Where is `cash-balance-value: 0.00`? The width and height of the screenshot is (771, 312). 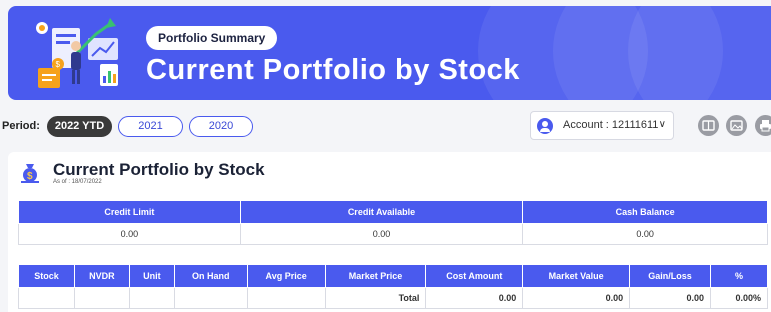
cash-balance-value: 0.00 is located at coordinates (645, 234).